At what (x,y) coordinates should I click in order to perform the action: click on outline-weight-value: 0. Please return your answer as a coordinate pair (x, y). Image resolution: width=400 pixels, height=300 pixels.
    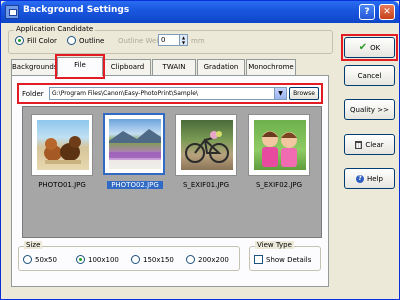
    Looking at the image, I should click on (163, 40).